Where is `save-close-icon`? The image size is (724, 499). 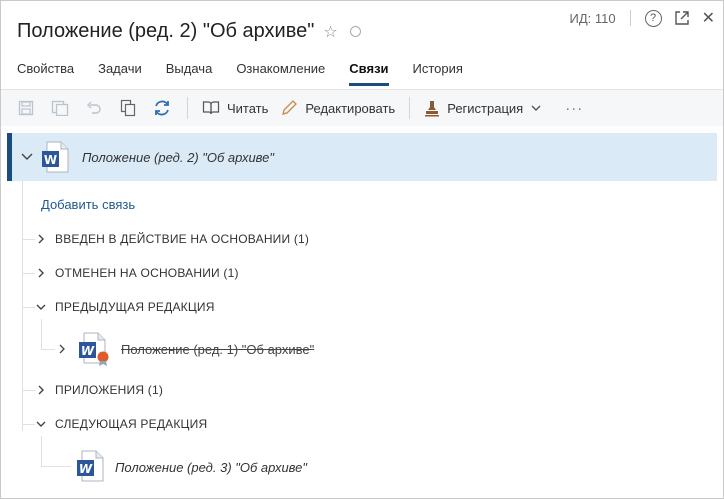
save-close-icon is located at coordinates (60, 108).